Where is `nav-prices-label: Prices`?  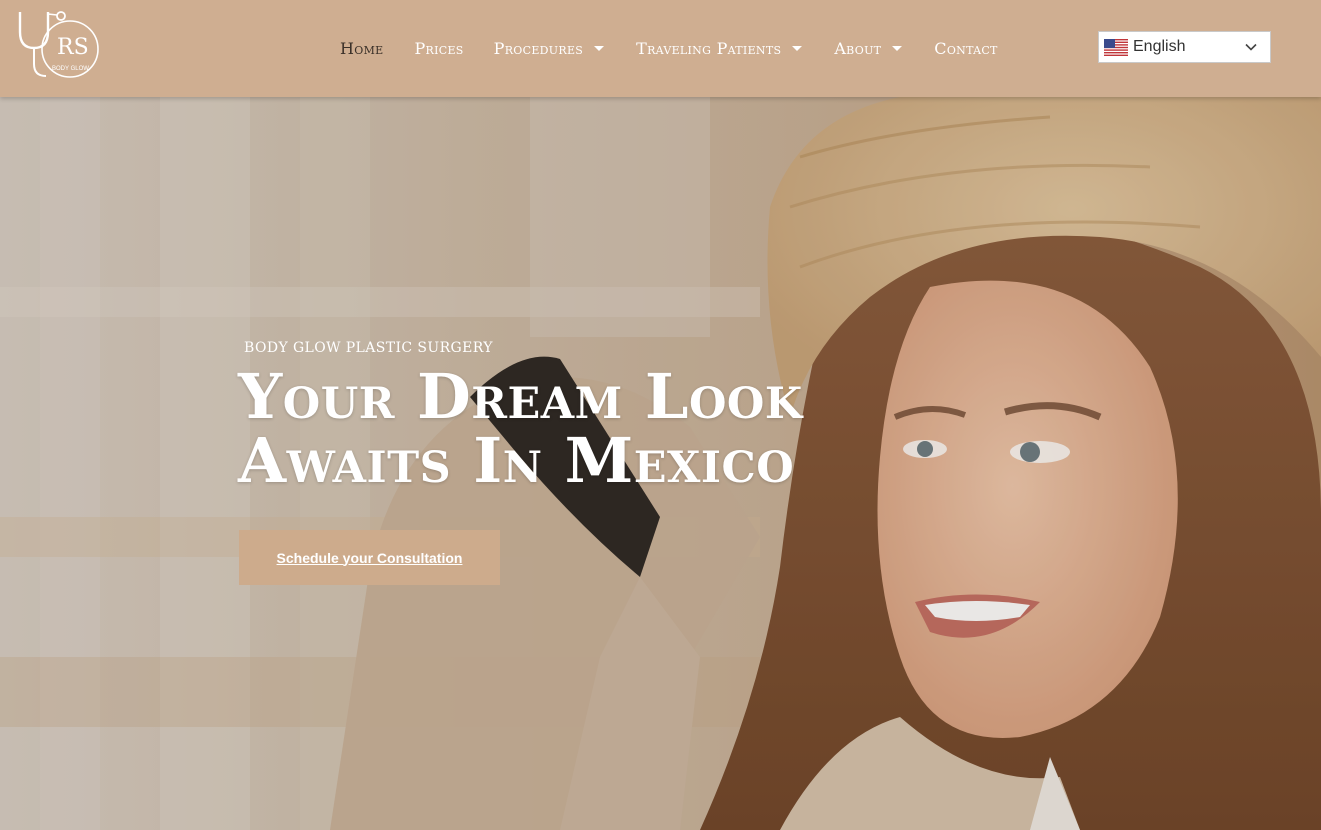 nav-prices-label: Prices is located at coordinates (439, 48).